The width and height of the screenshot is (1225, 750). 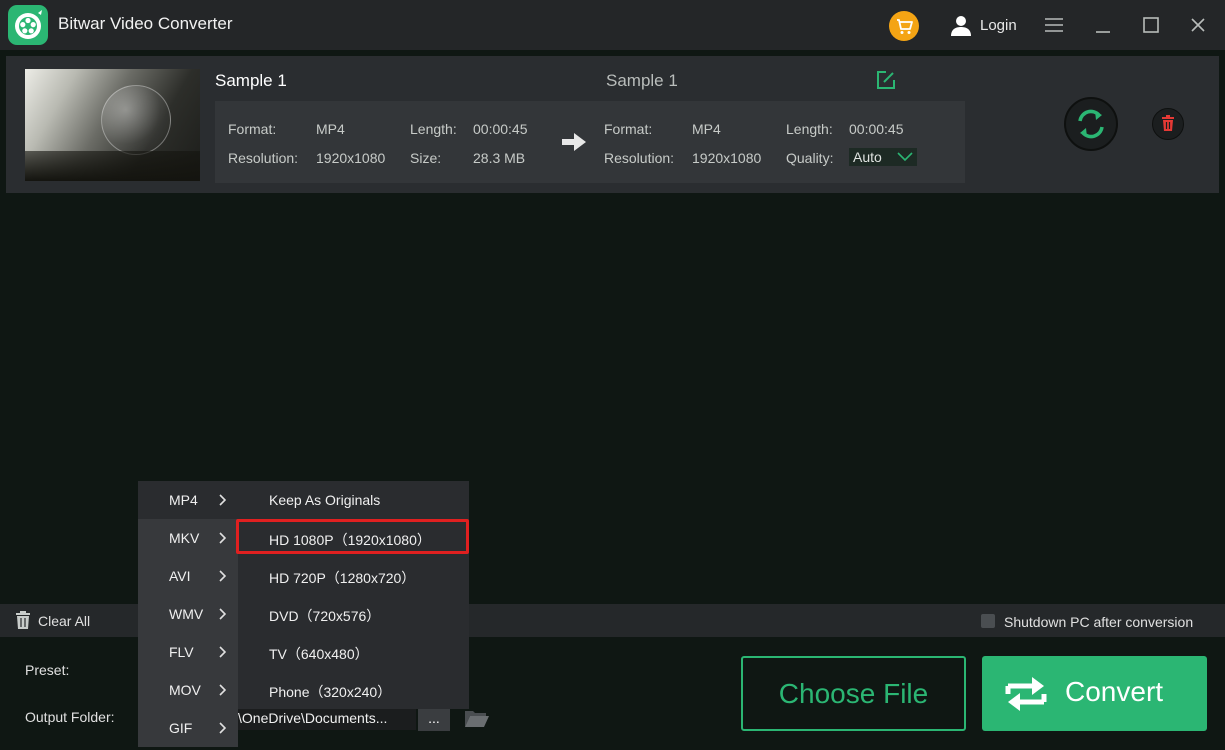 What do you see at coordinates (574, 142) in the screenshot?
I see `arrow-right-icon` at bounding box center [574, 142].